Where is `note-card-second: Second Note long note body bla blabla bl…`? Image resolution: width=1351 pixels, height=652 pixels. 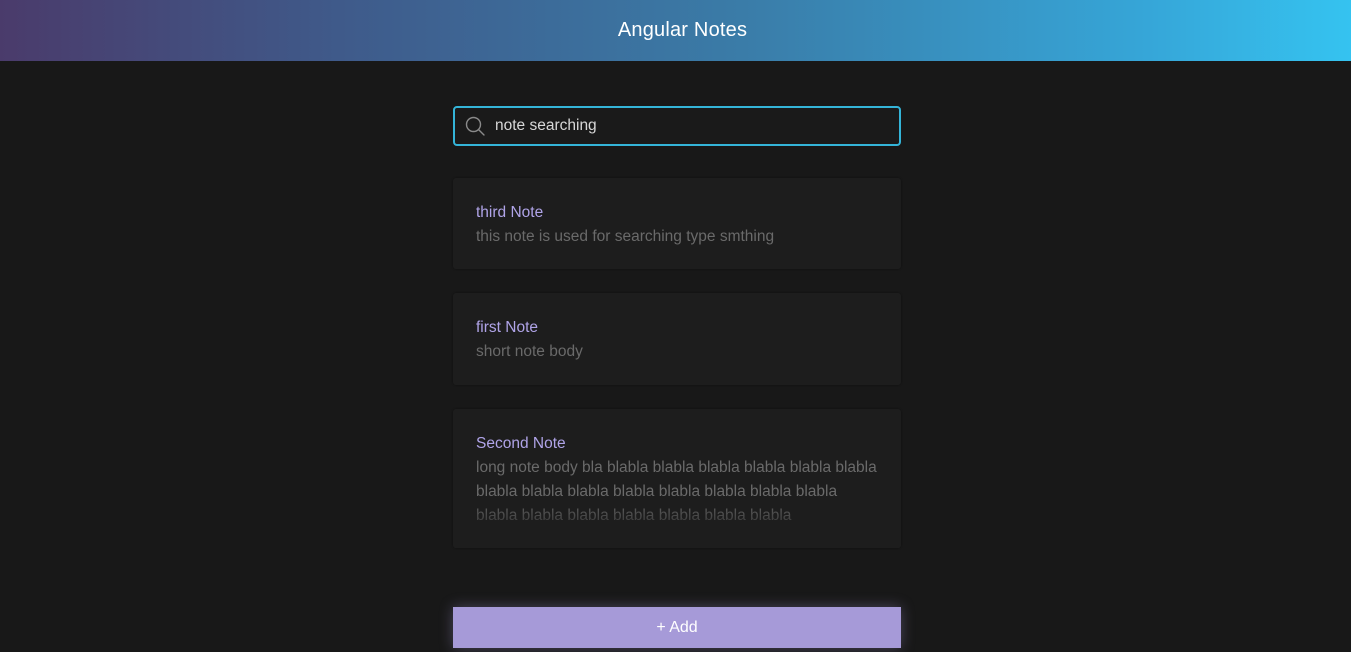 note-card-second: Second Note long note body bla blabla bl… is located at coordinates (677, 478).